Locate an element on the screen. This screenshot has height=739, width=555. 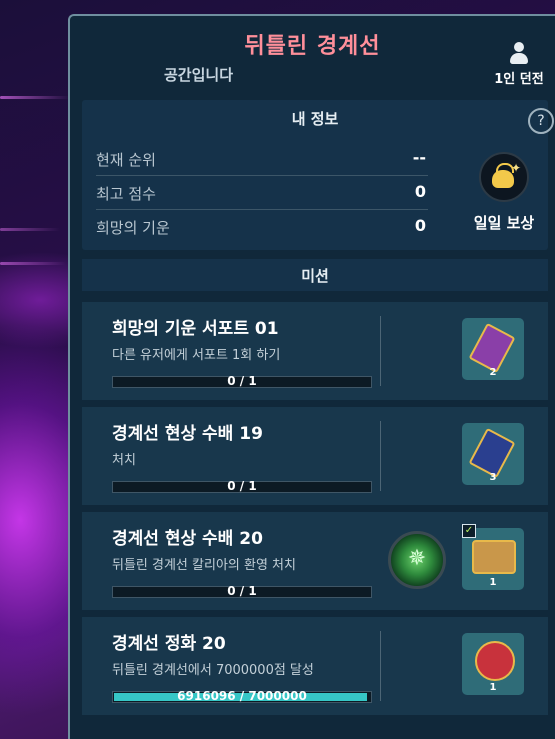
treasure-chest-icon is located at coordinates (494, 557).